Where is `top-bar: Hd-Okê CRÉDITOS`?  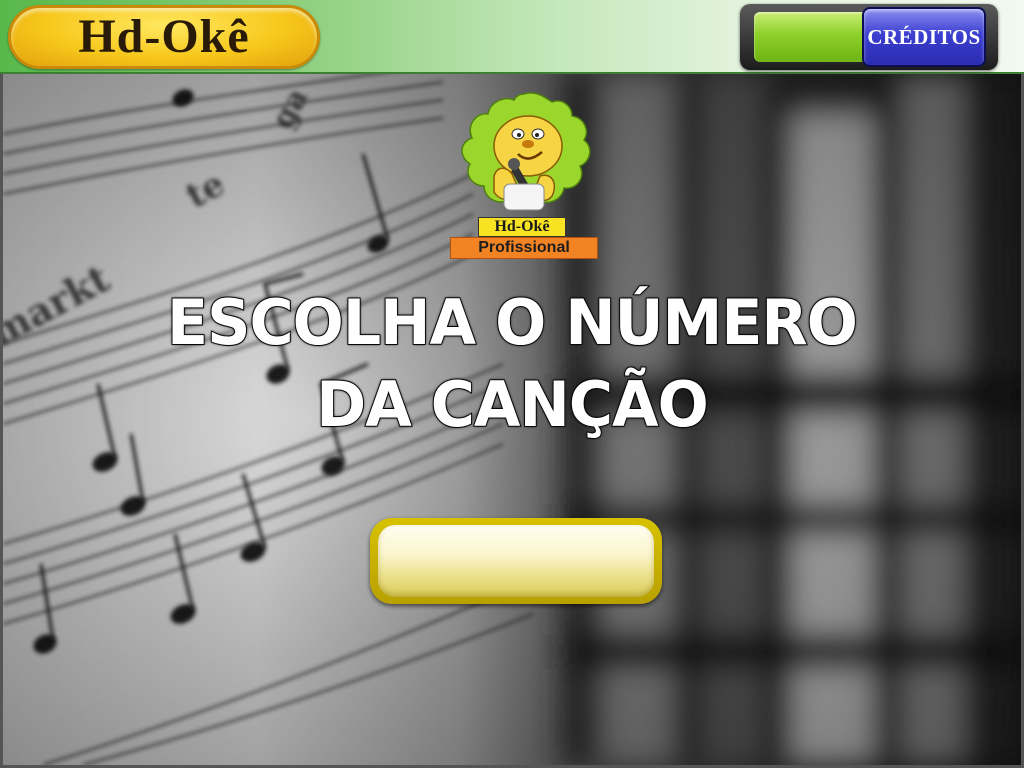 top-bar: Hd-Okê CRÉDITOS is located at coordinates (512, 37).